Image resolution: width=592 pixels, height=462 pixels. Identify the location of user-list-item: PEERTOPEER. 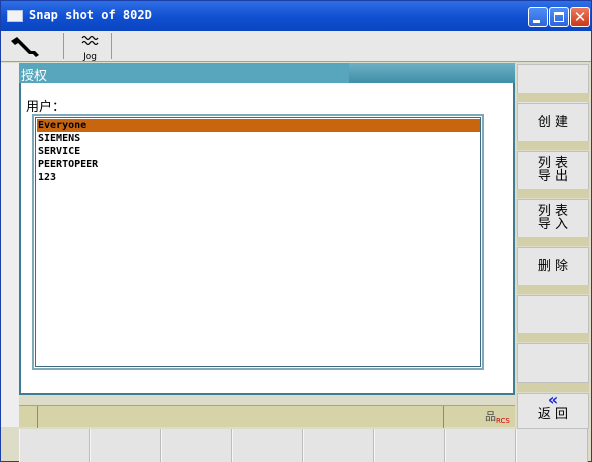
(258, 164).